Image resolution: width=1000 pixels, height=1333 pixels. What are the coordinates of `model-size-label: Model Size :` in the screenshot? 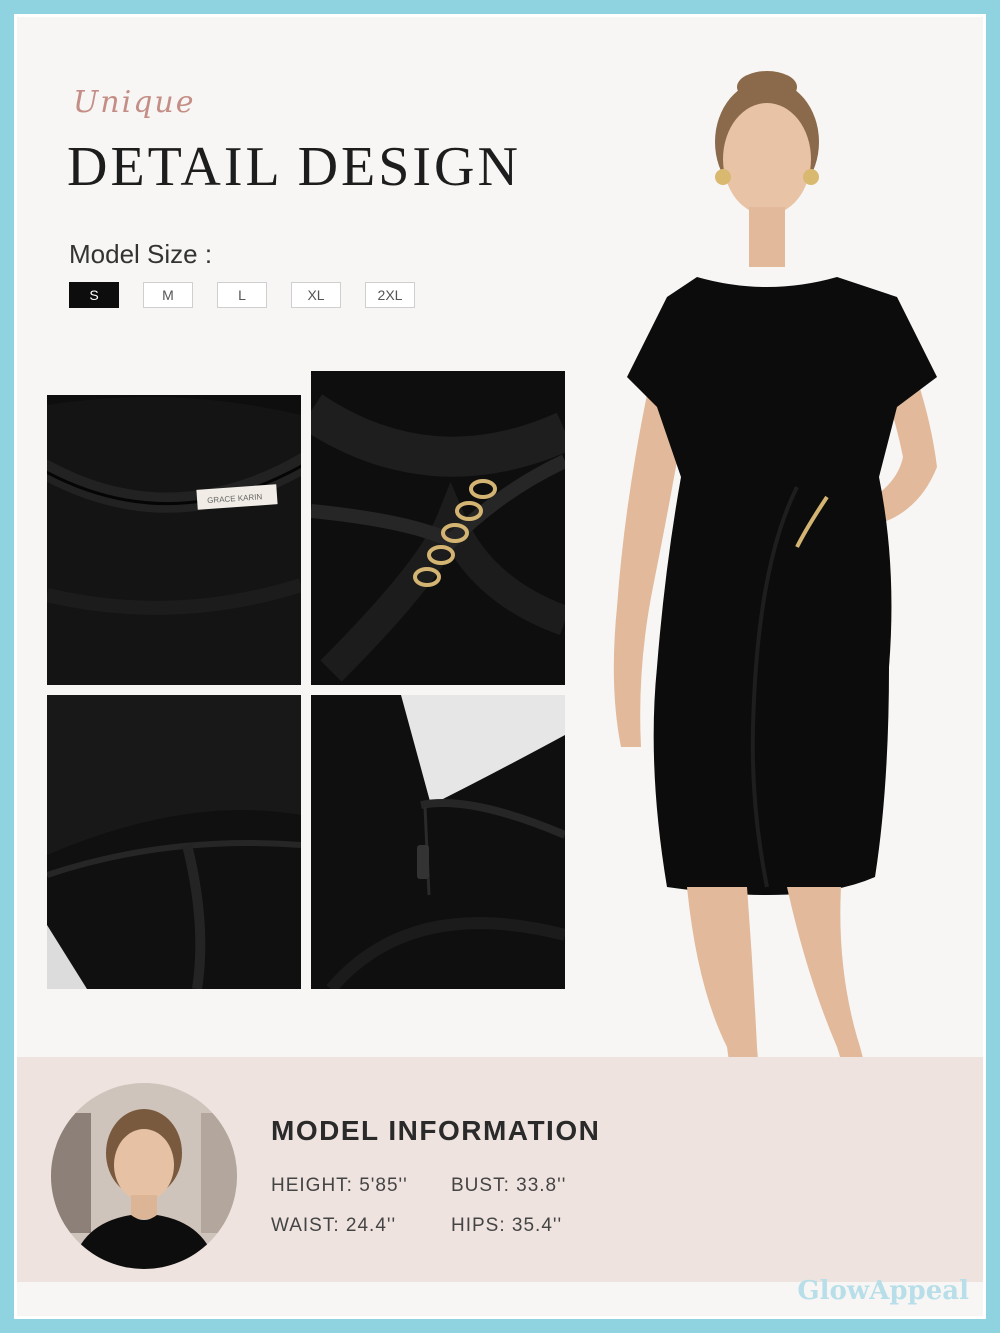 It's located at (141, 254).